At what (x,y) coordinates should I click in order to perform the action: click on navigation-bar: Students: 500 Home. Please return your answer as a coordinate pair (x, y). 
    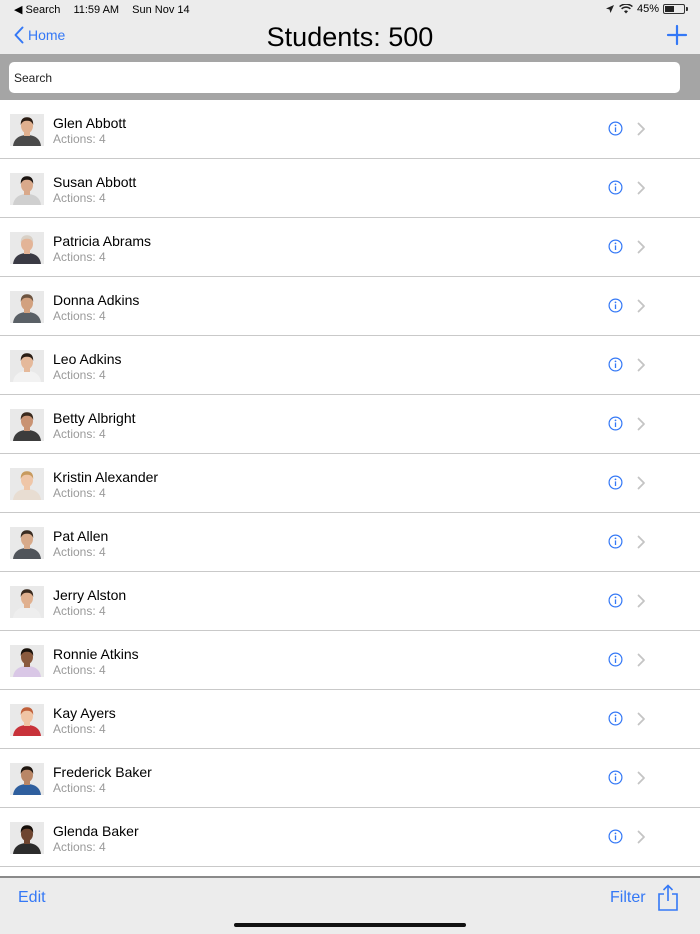
    Looking at the image, I should click on (350, 37).